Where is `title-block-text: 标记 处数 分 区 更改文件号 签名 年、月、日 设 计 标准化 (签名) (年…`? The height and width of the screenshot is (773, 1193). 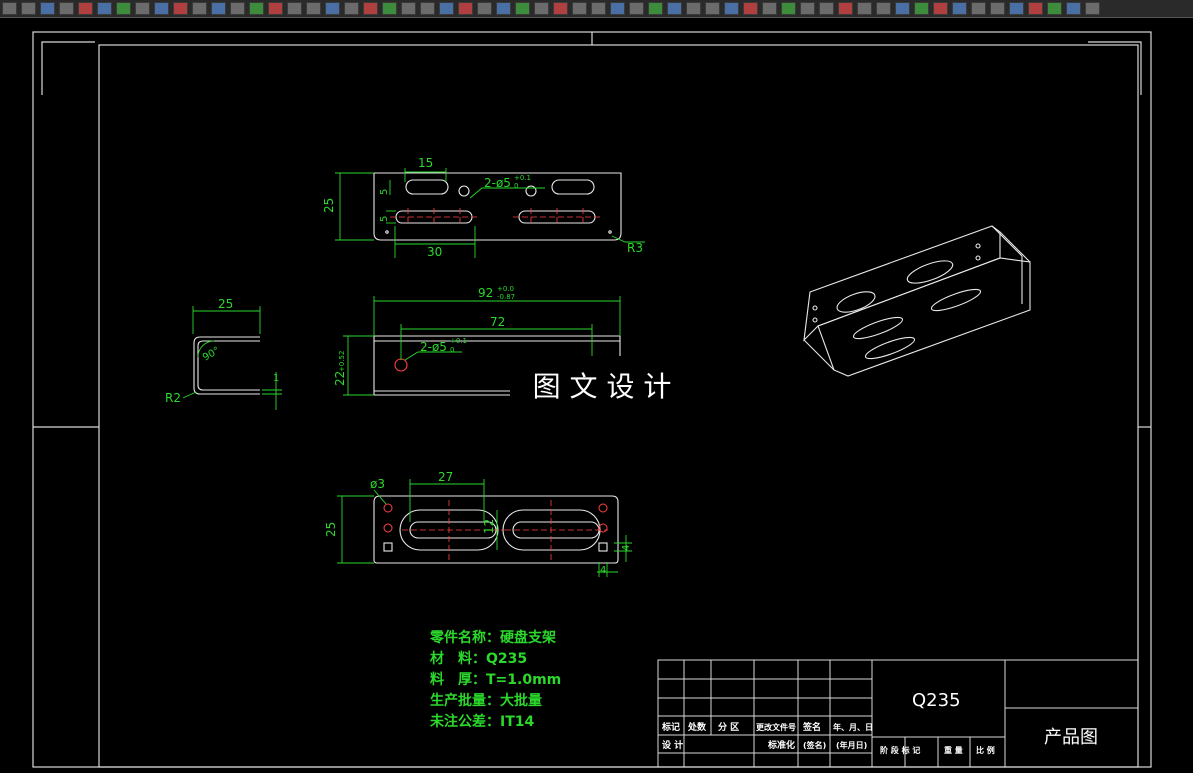
title-block-text: 标记 处数 分 区 更改文件号 签名 年、月、日 设 计 标准化 (签名) (年… is located at coordinates (879, 722).